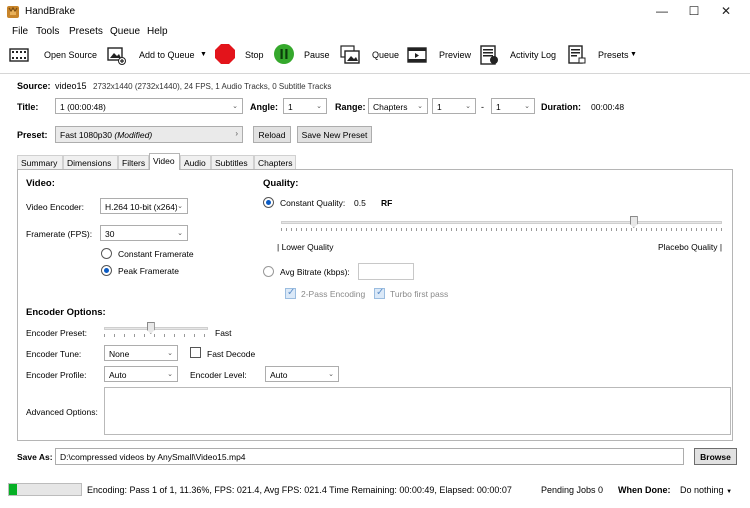  I want to click on range-start-dropdown: 1 ⌄, so click(454, 106).